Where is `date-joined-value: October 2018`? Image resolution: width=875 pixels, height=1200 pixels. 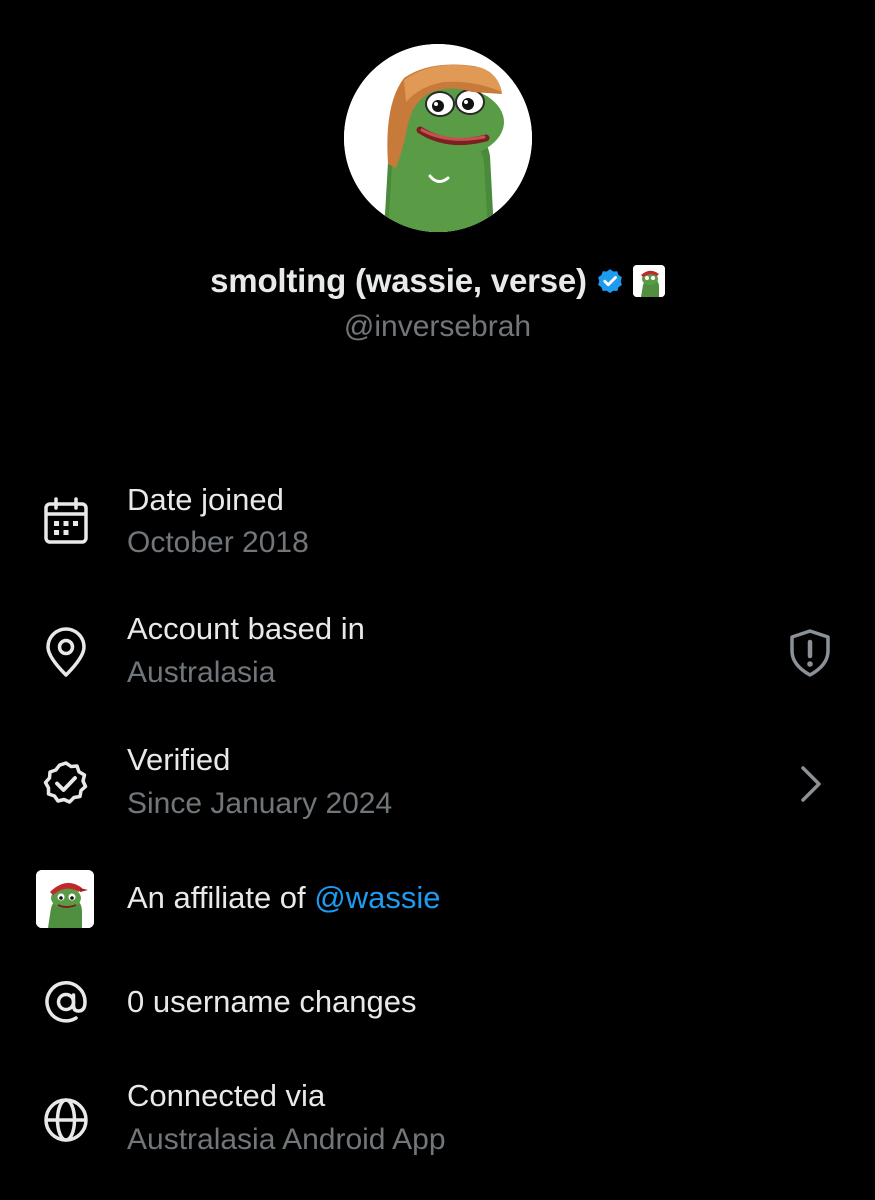 date-joined-value: October 2018 is located at coordinates (218, 542).